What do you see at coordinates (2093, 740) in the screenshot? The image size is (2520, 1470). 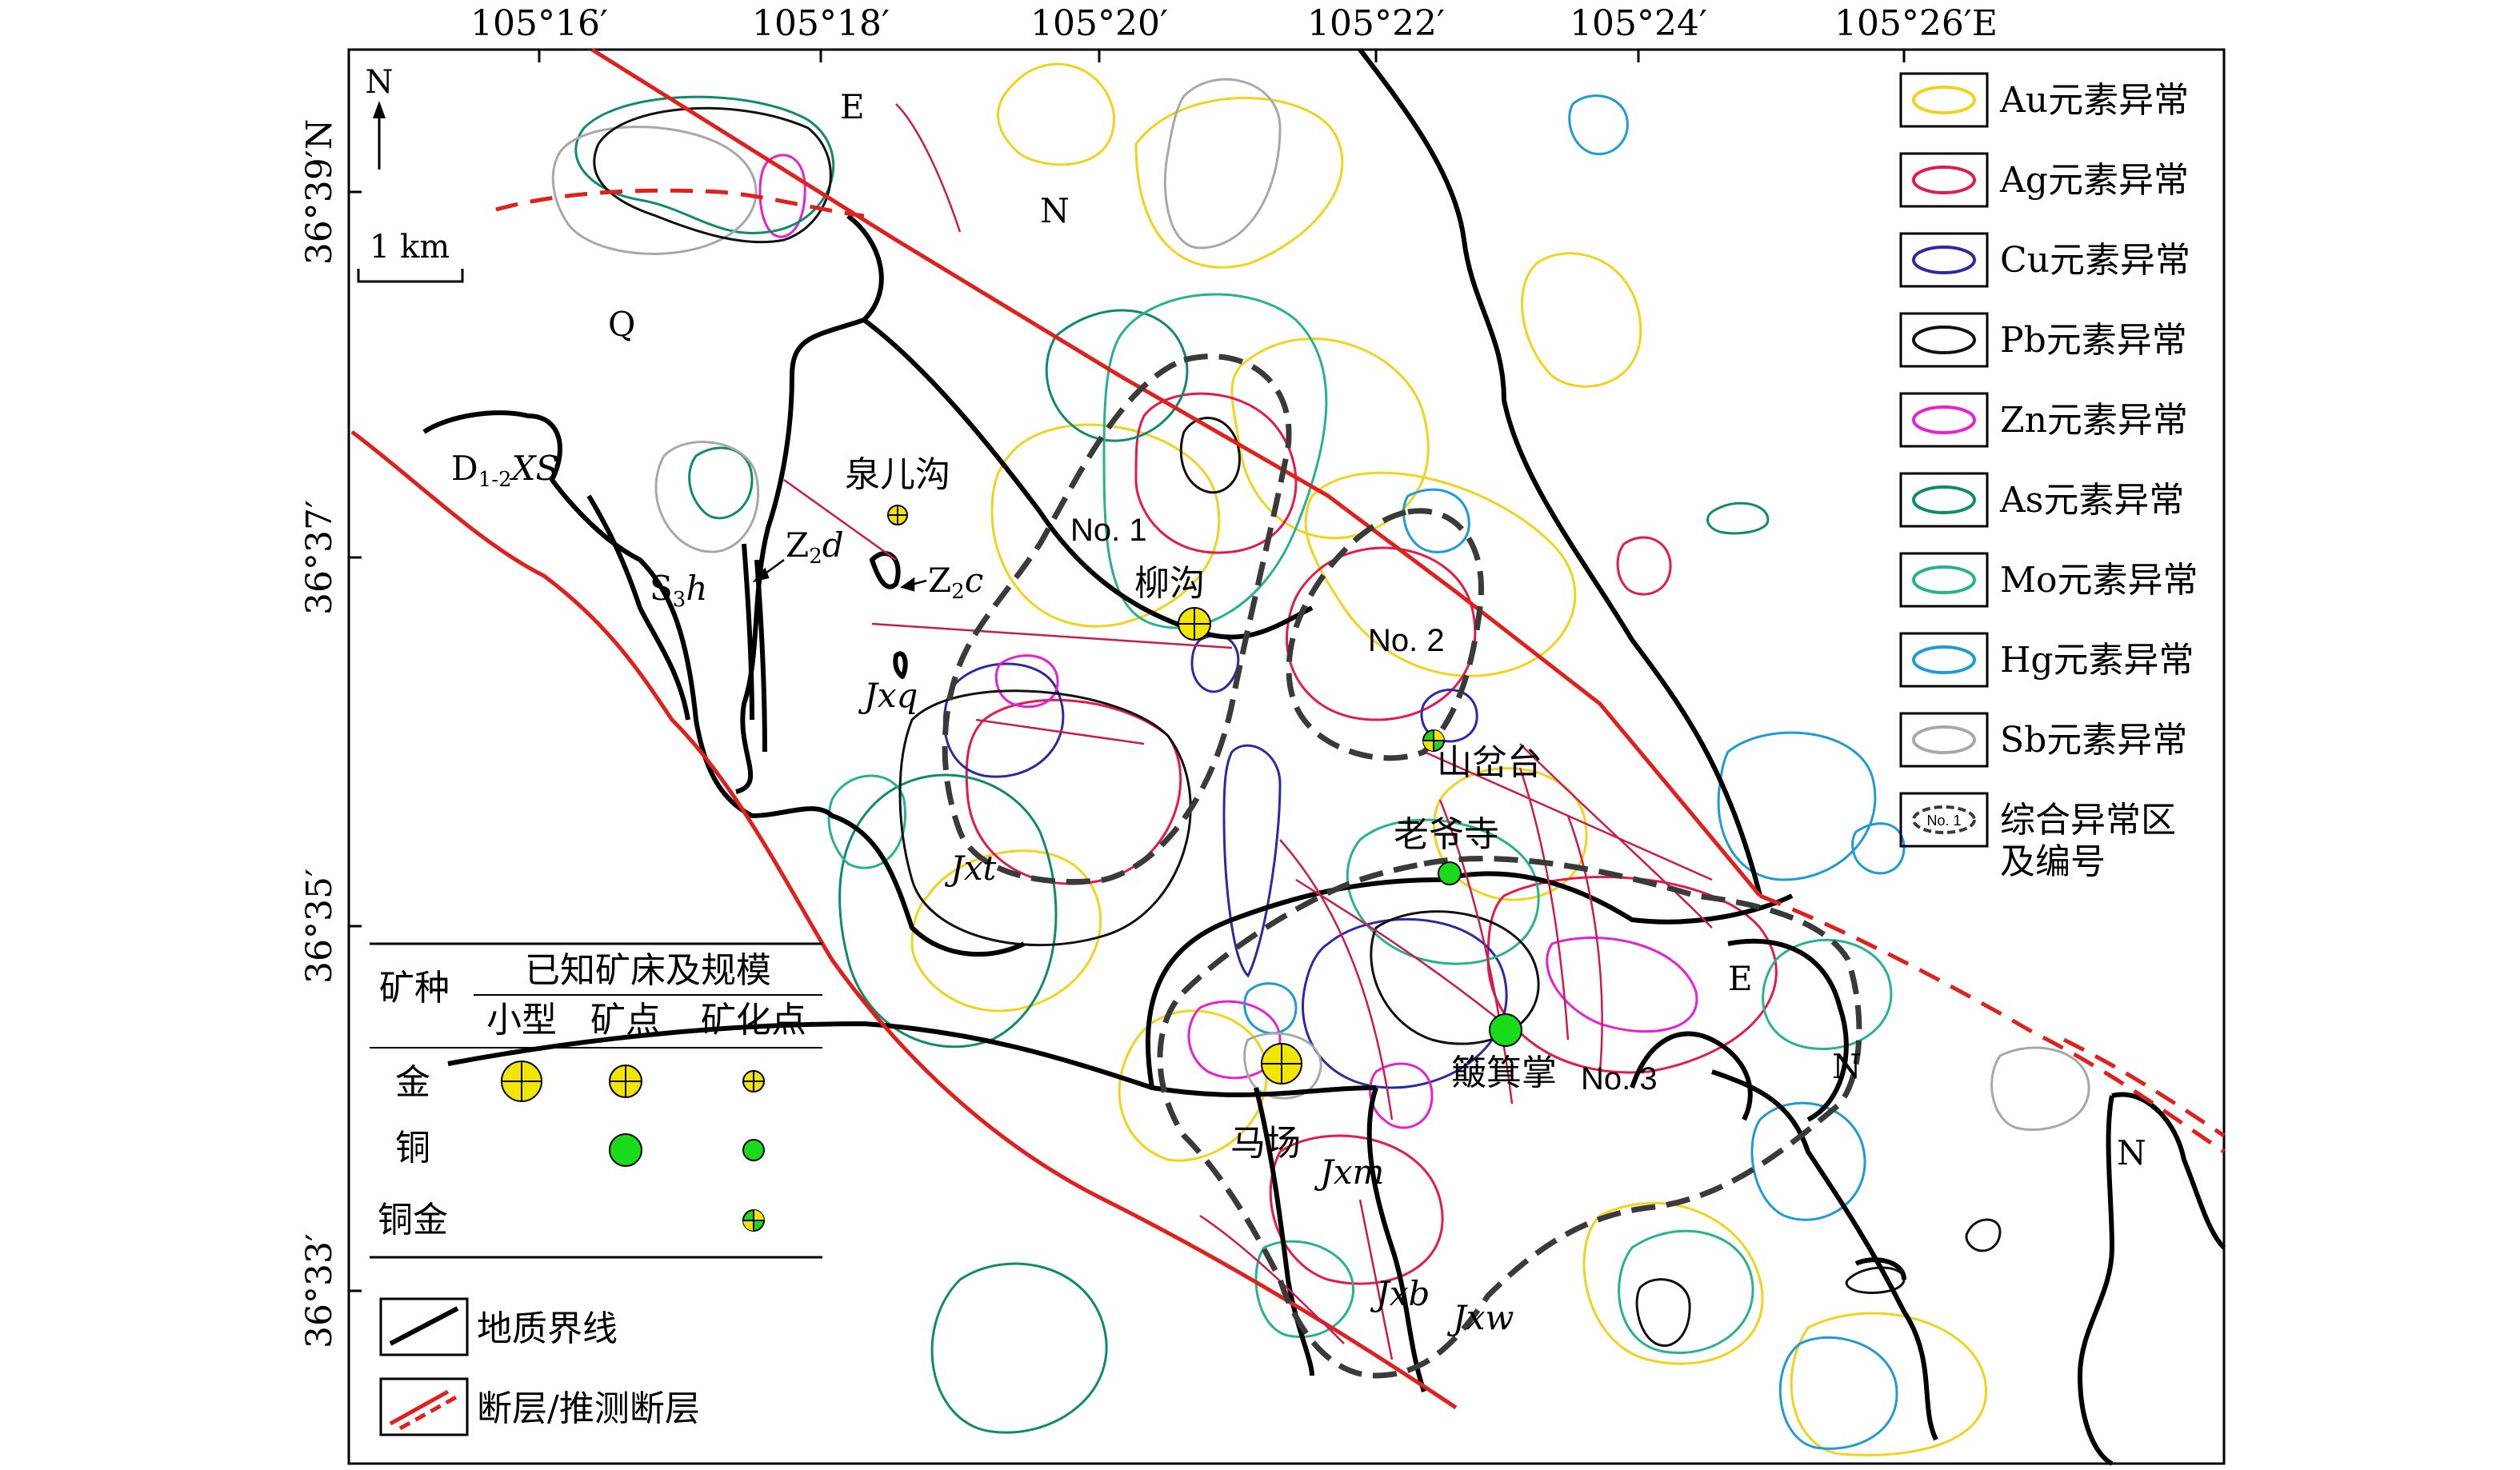 I see `legend-label-sb: Sb元素异常` at bounding box center [2093, 740].